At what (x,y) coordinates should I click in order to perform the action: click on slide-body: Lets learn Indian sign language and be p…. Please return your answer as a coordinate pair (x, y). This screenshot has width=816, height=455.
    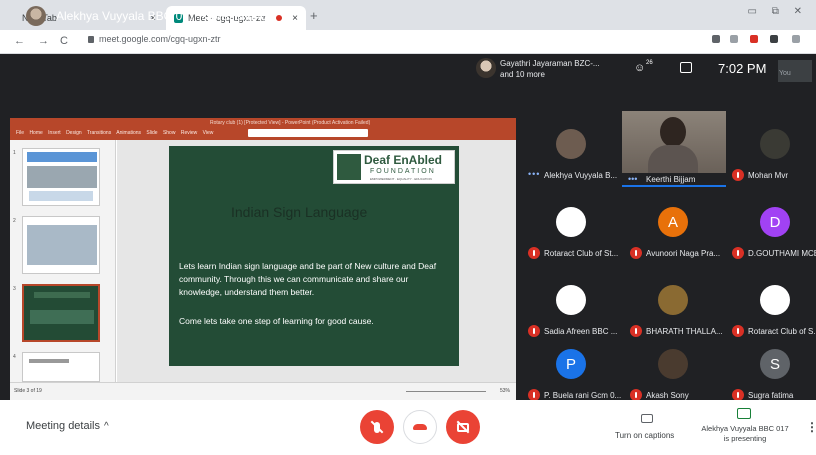
    Looking at the image, I should click on (308, 279).